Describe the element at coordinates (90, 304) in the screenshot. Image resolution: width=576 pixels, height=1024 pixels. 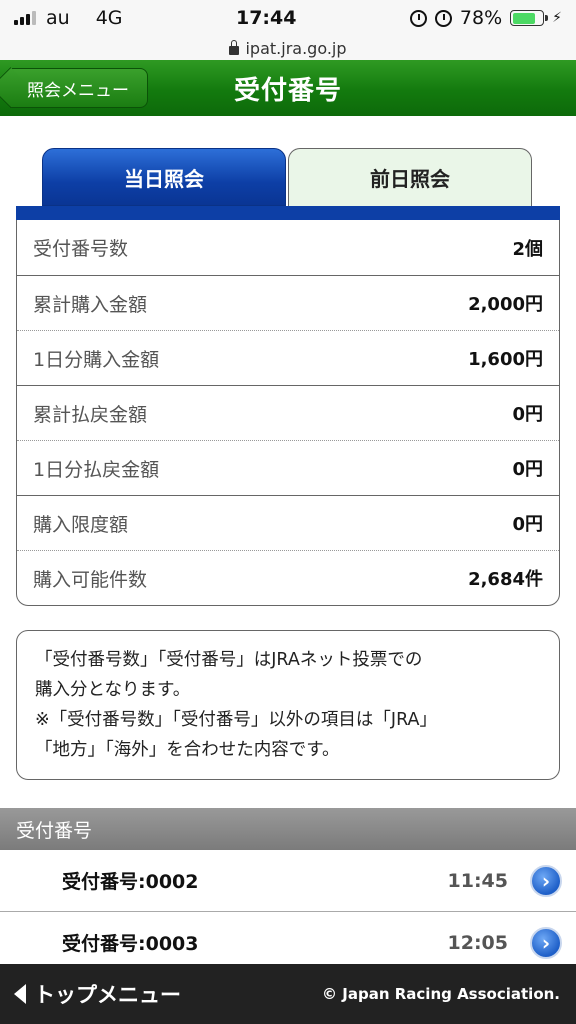
I see `summary-label: 累計購入金額` at that location.